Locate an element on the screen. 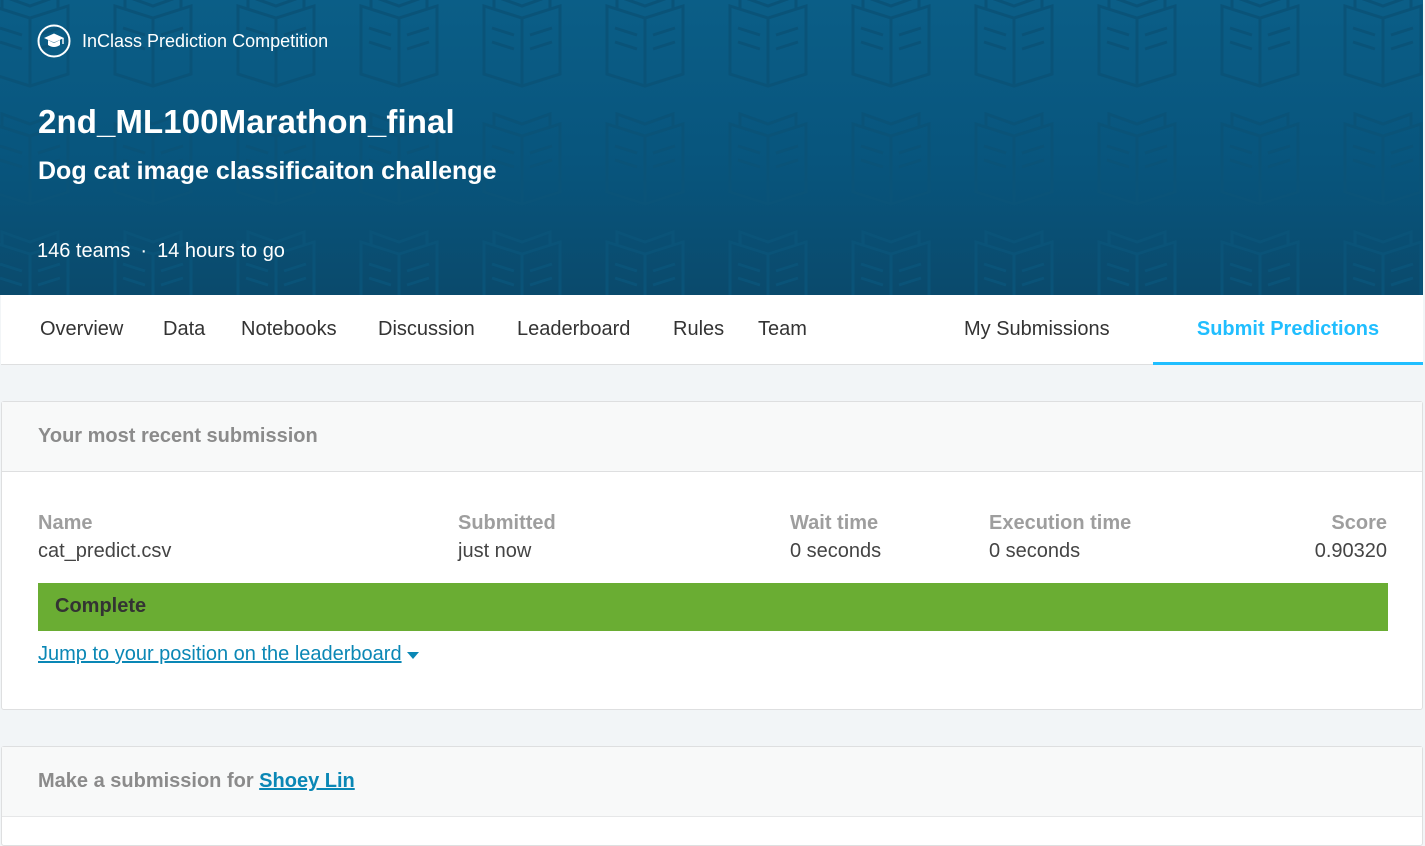 Image resolution: width=1425 pixels, height=846 pixels. tab-data: Data is located at coordinates (184, 330).